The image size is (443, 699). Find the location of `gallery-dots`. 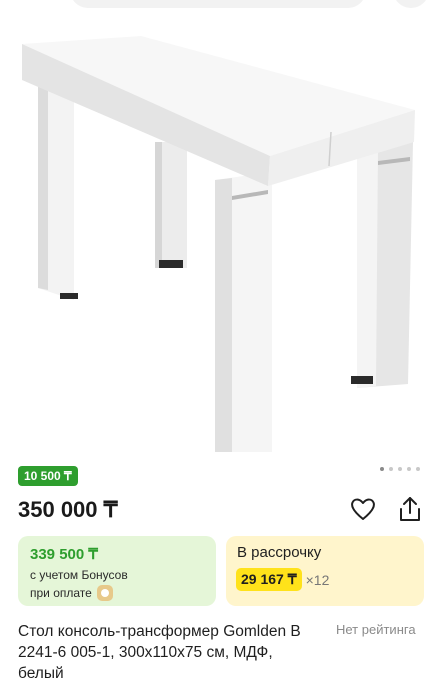

gallery-dots is located at coordinates (400, 469).